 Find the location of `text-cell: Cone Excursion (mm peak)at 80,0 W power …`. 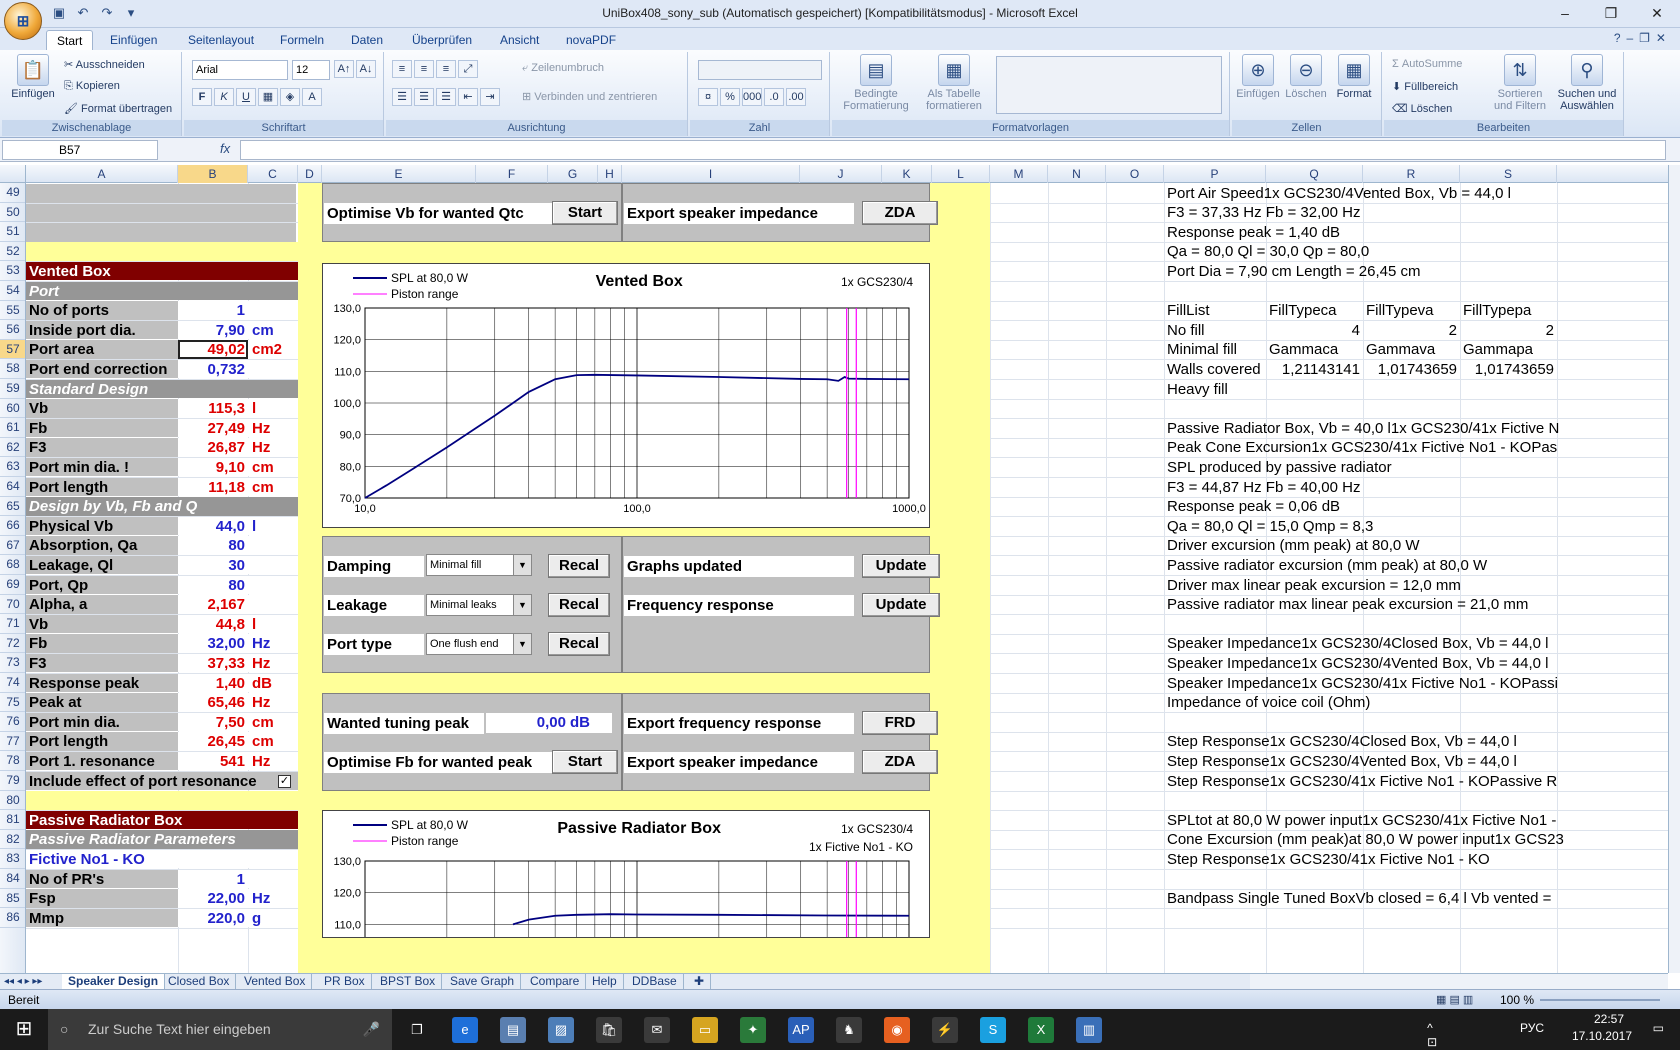

text-cell: Cone Excursion (mm peak)at 80,0 W power … is located at coordinates (1416, 840).